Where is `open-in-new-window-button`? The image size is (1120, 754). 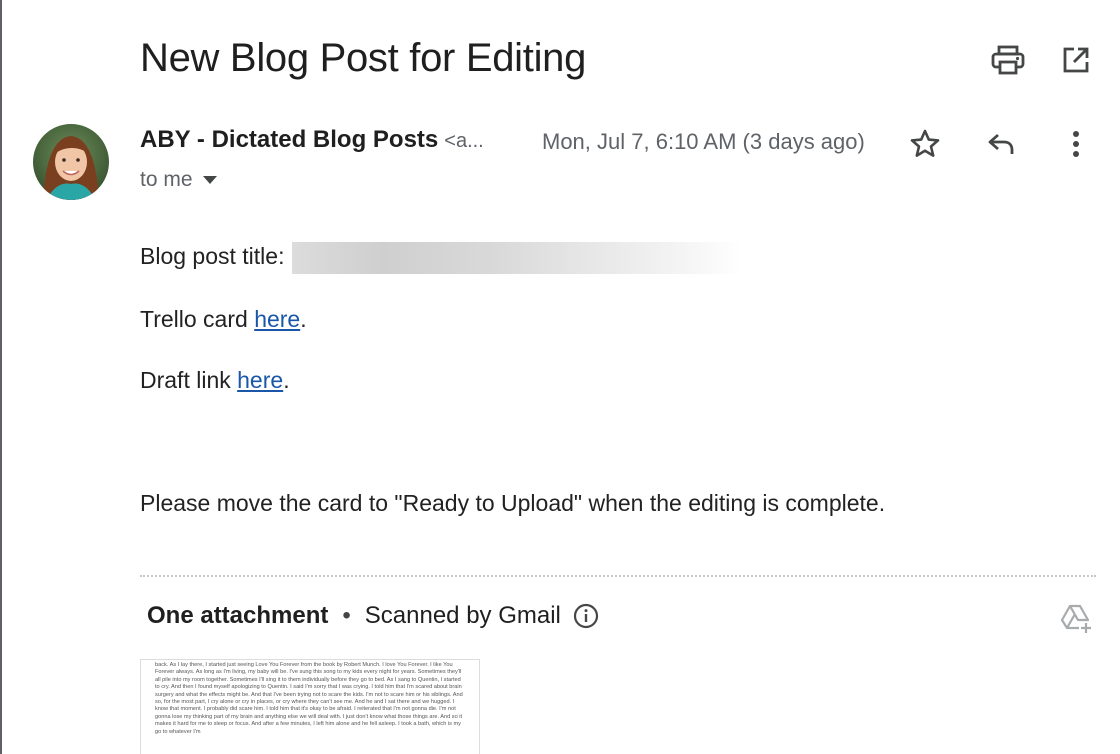
open-in-new-window-button is located at coordinates (1076, 60).